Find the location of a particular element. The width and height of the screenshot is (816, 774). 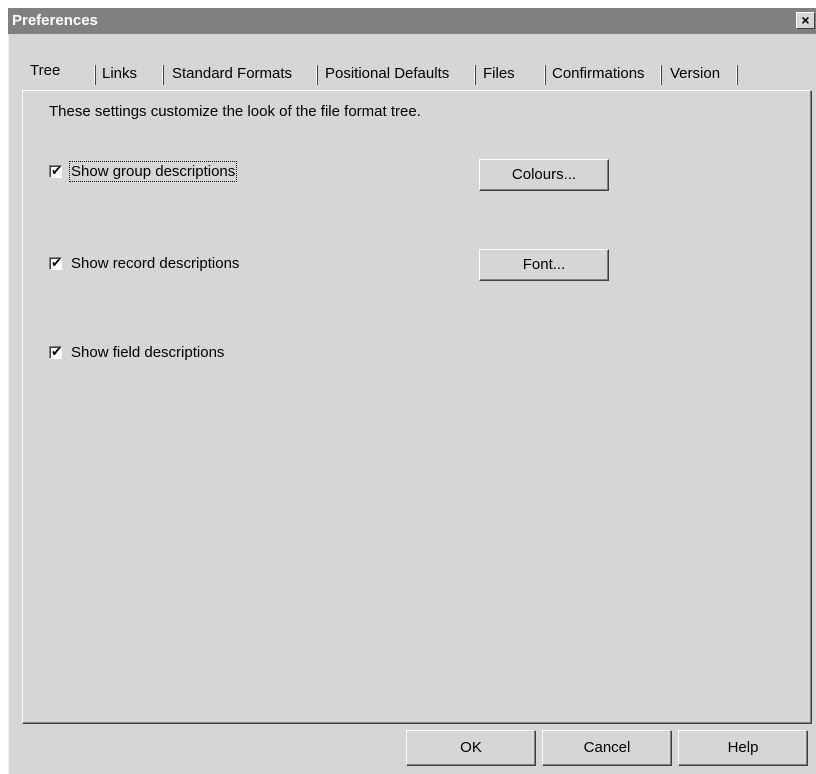

title-bar: Preferences × is located at coordinates (412, 21).